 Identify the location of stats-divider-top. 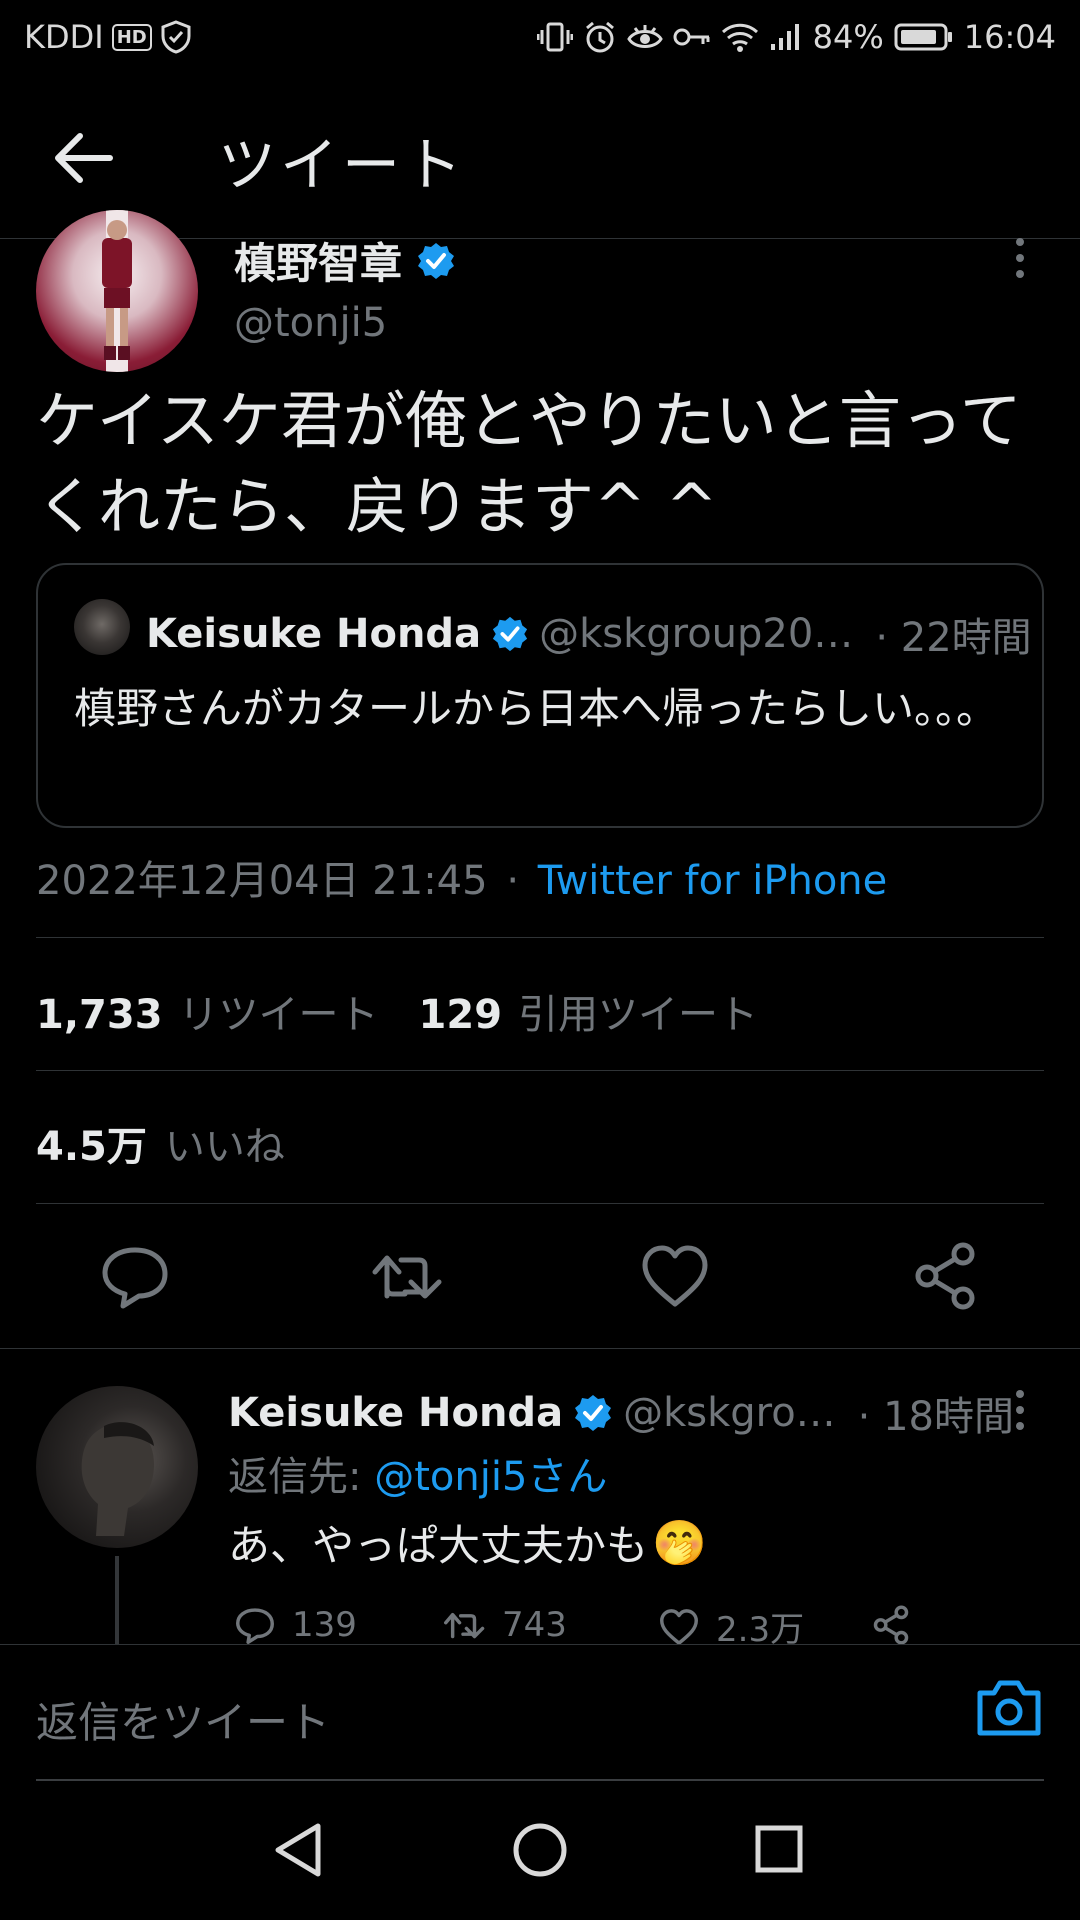
(540, 937).